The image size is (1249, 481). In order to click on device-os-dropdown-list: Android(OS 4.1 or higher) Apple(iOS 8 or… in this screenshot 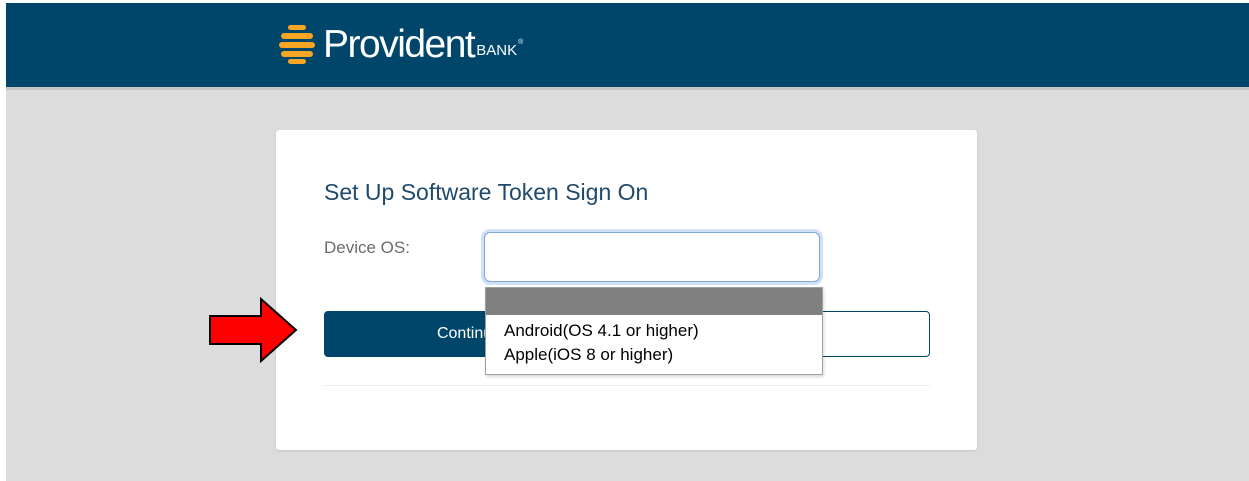, I will do `click(654, 331)`.